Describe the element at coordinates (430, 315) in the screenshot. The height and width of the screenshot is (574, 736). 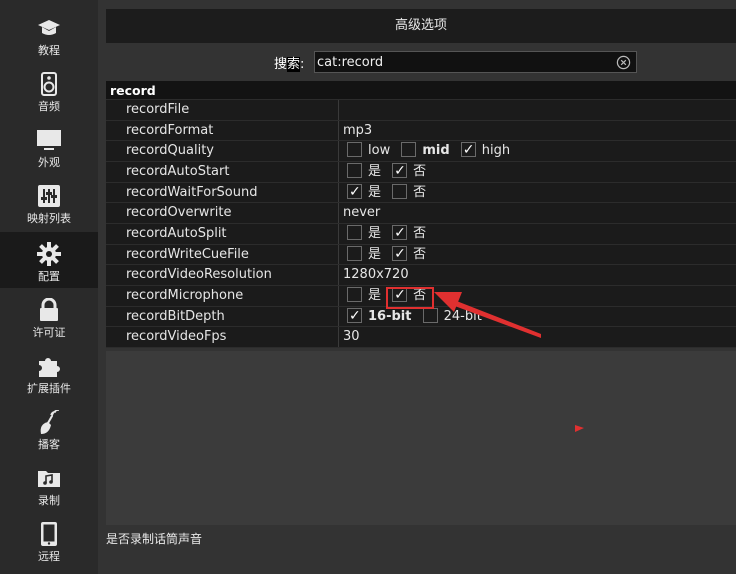
I see `24bit-checkbox` at that location.